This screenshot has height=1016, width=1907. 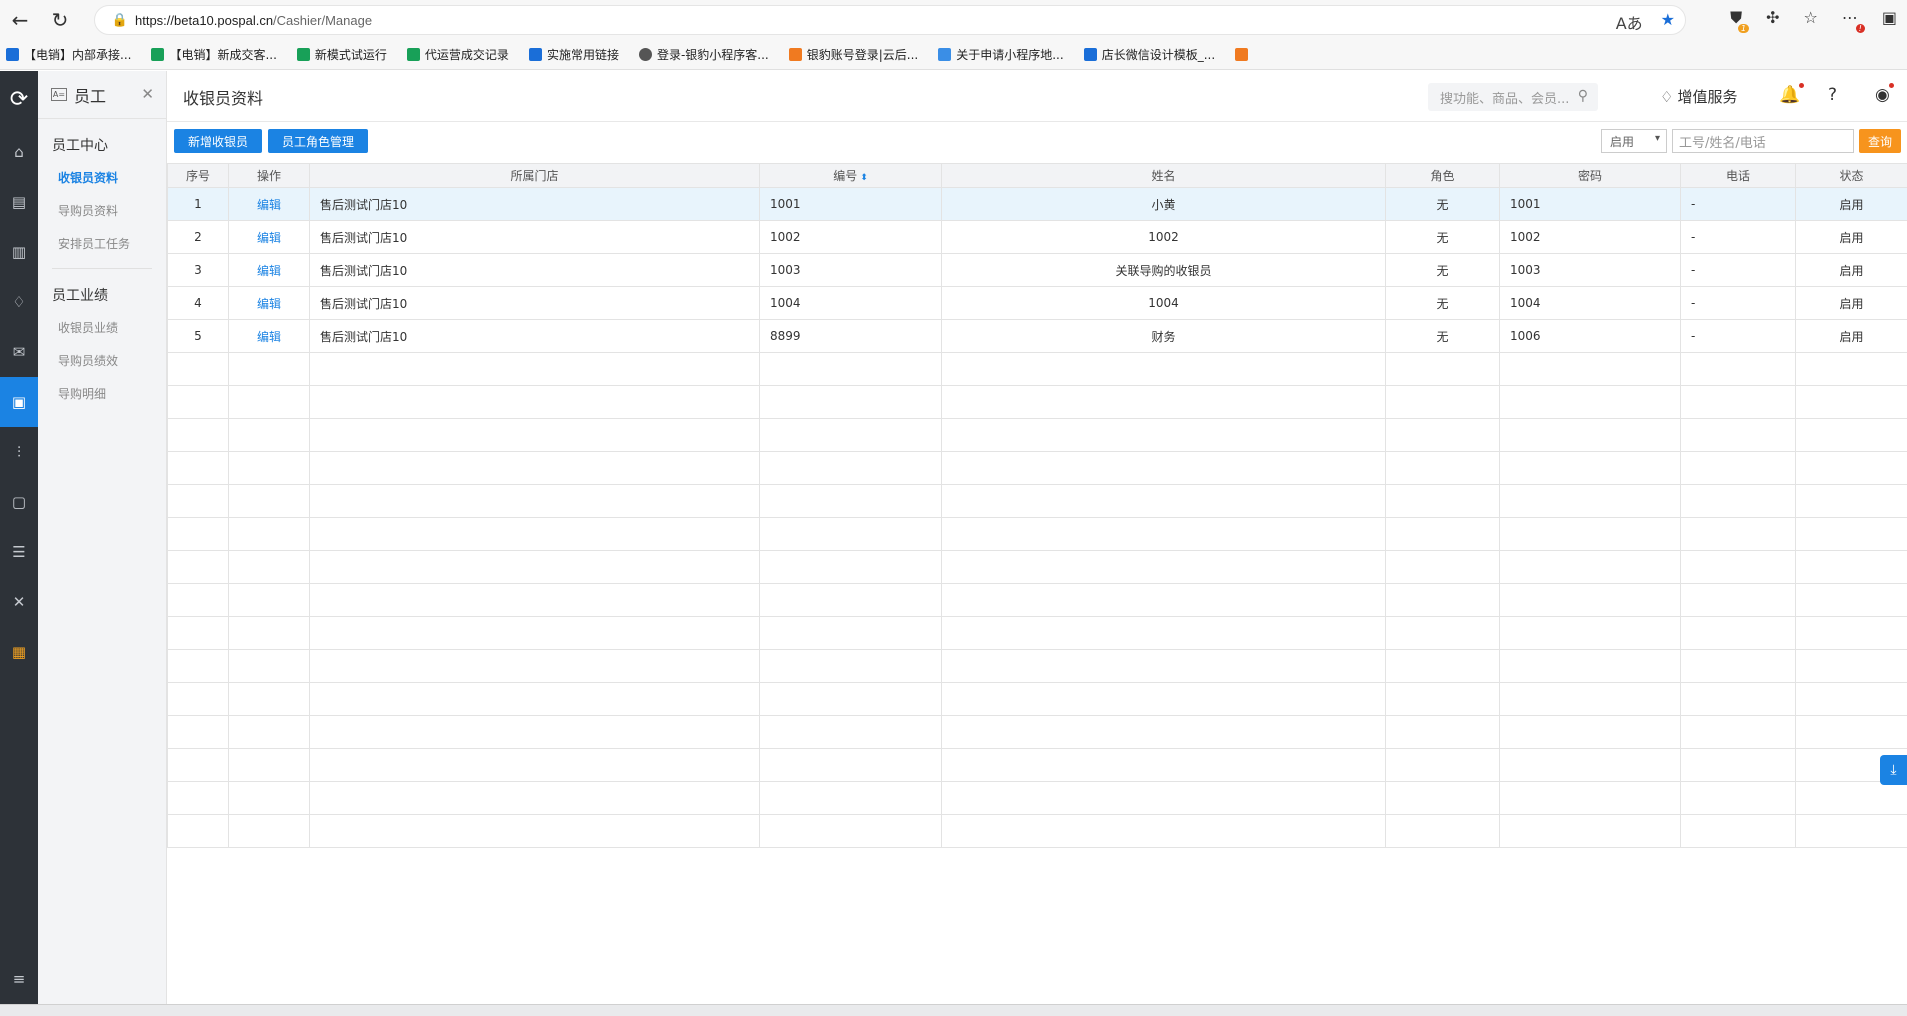 What do you see at coordinates (59, 94) in the screenshot?
I see `id-card-icon: A=` at bounding box center [59, 94].